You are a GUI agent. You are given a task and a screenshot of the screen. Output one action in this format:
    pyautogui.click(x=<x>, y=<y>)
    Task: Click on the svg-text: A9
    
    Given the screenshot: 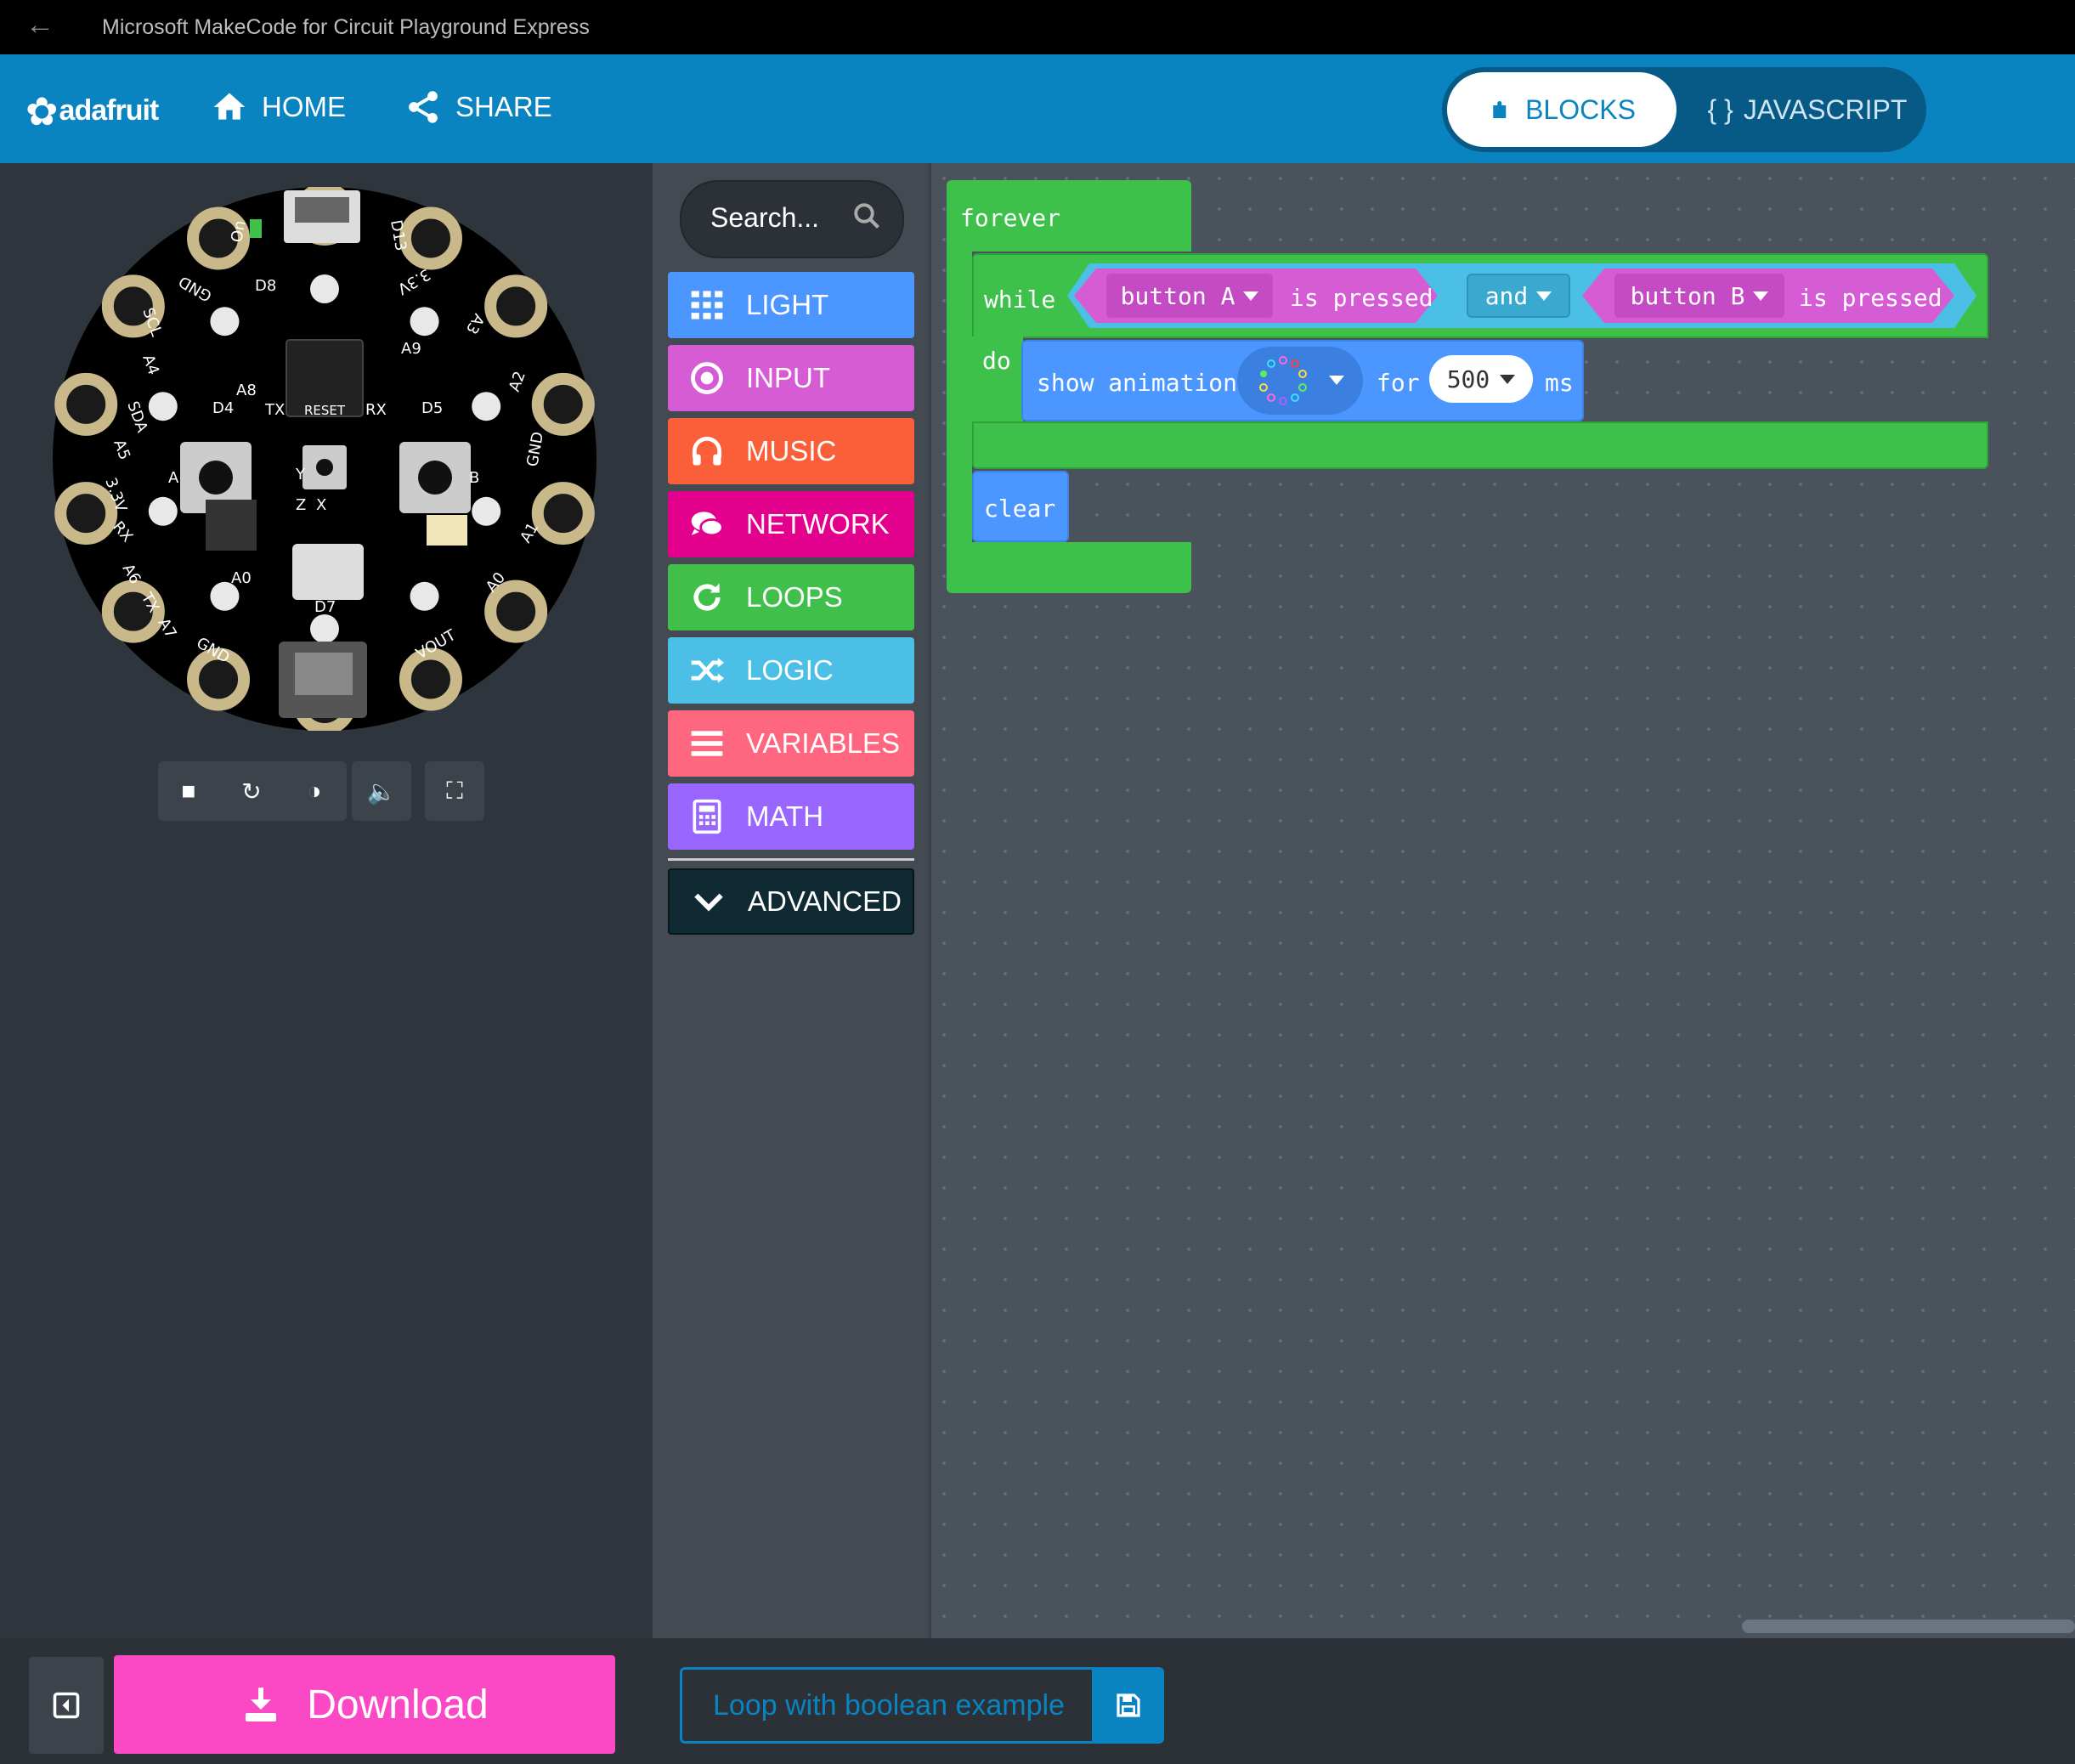 What is the action you would take?
    pyautogui.click(x=411, y=349)
    